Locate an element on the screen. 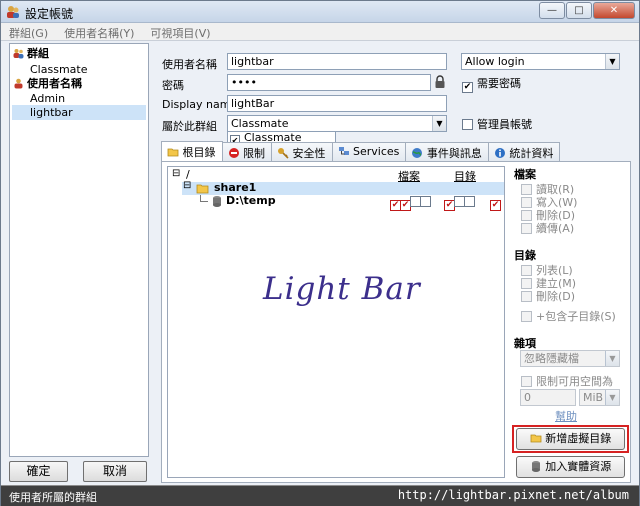  subdir-permission-box: ✔ is located at coordinates (497, 203).